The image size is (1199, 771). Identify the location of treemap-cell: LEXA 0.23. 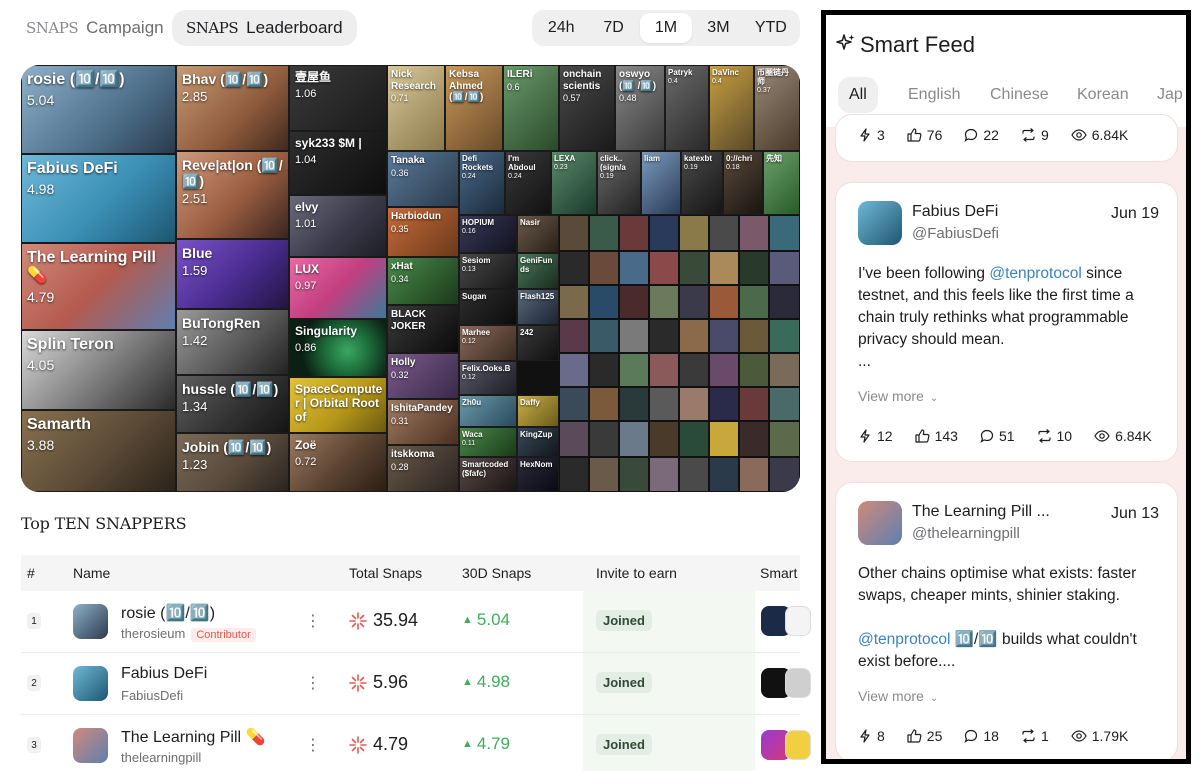
(574, 183).